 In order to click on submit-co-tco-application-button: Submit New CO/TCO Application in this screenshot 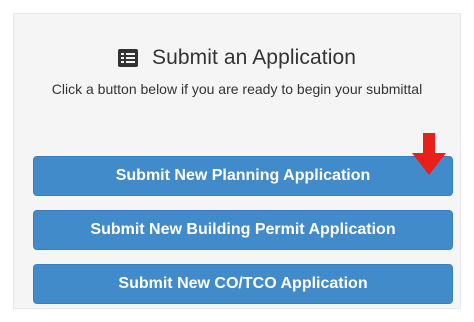, I will do `click(243, 284)`.